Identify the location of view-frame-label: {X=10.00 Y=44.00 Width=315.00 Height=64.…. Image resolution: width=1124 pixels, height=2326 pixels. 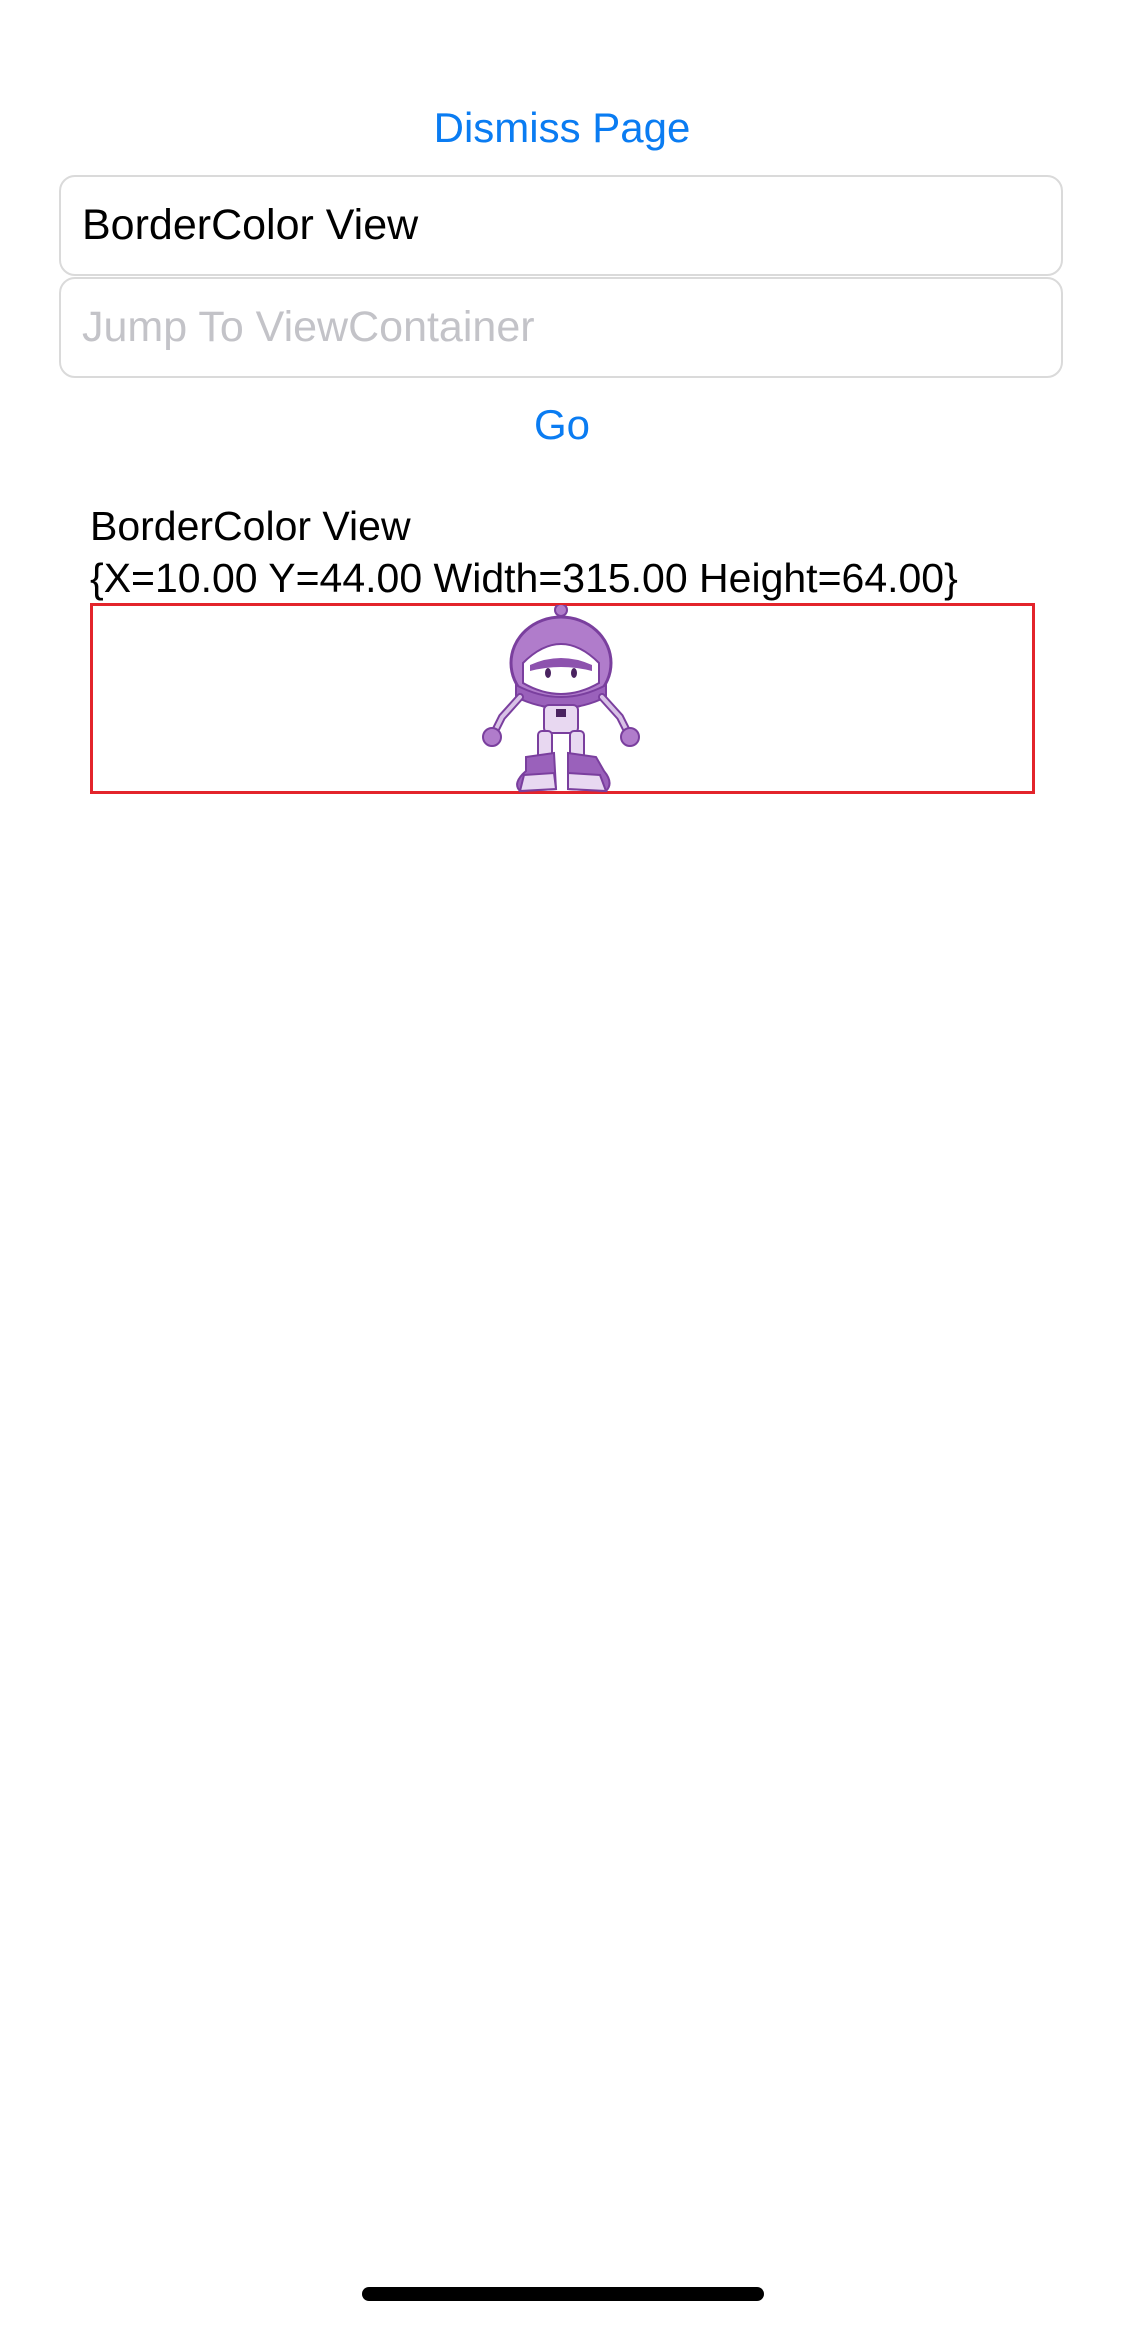
(524, 578).